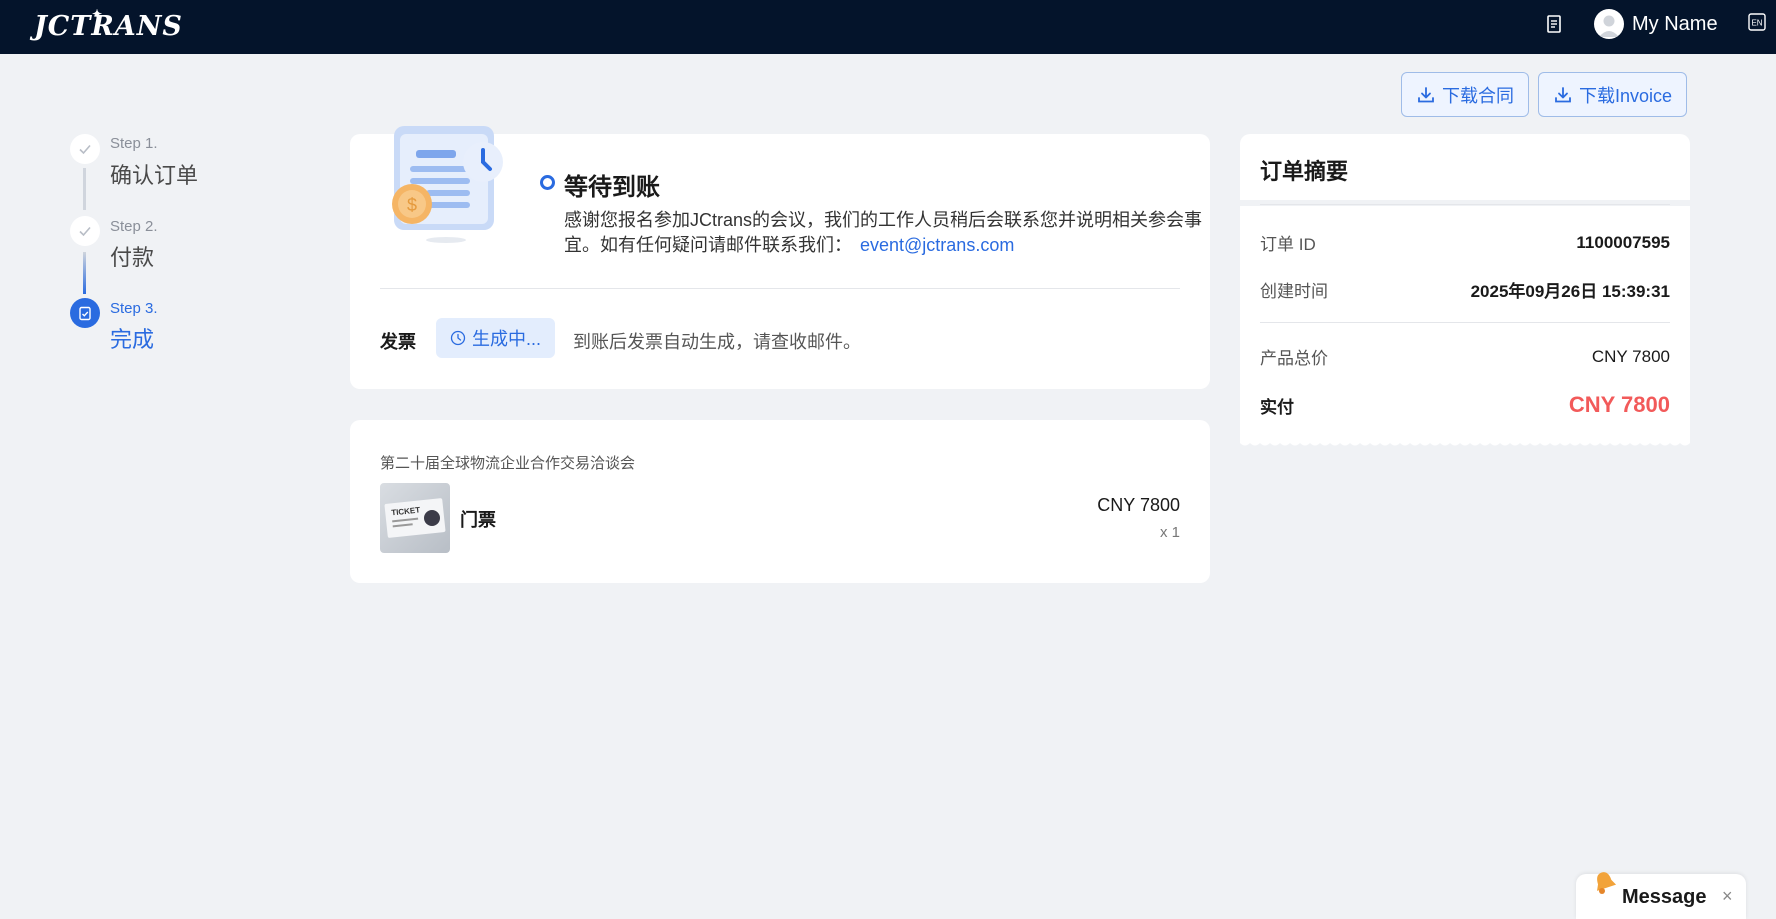 The image size is (1776, 919). I want to click on order-id-label: 订单 ID, so click(1288, 244).